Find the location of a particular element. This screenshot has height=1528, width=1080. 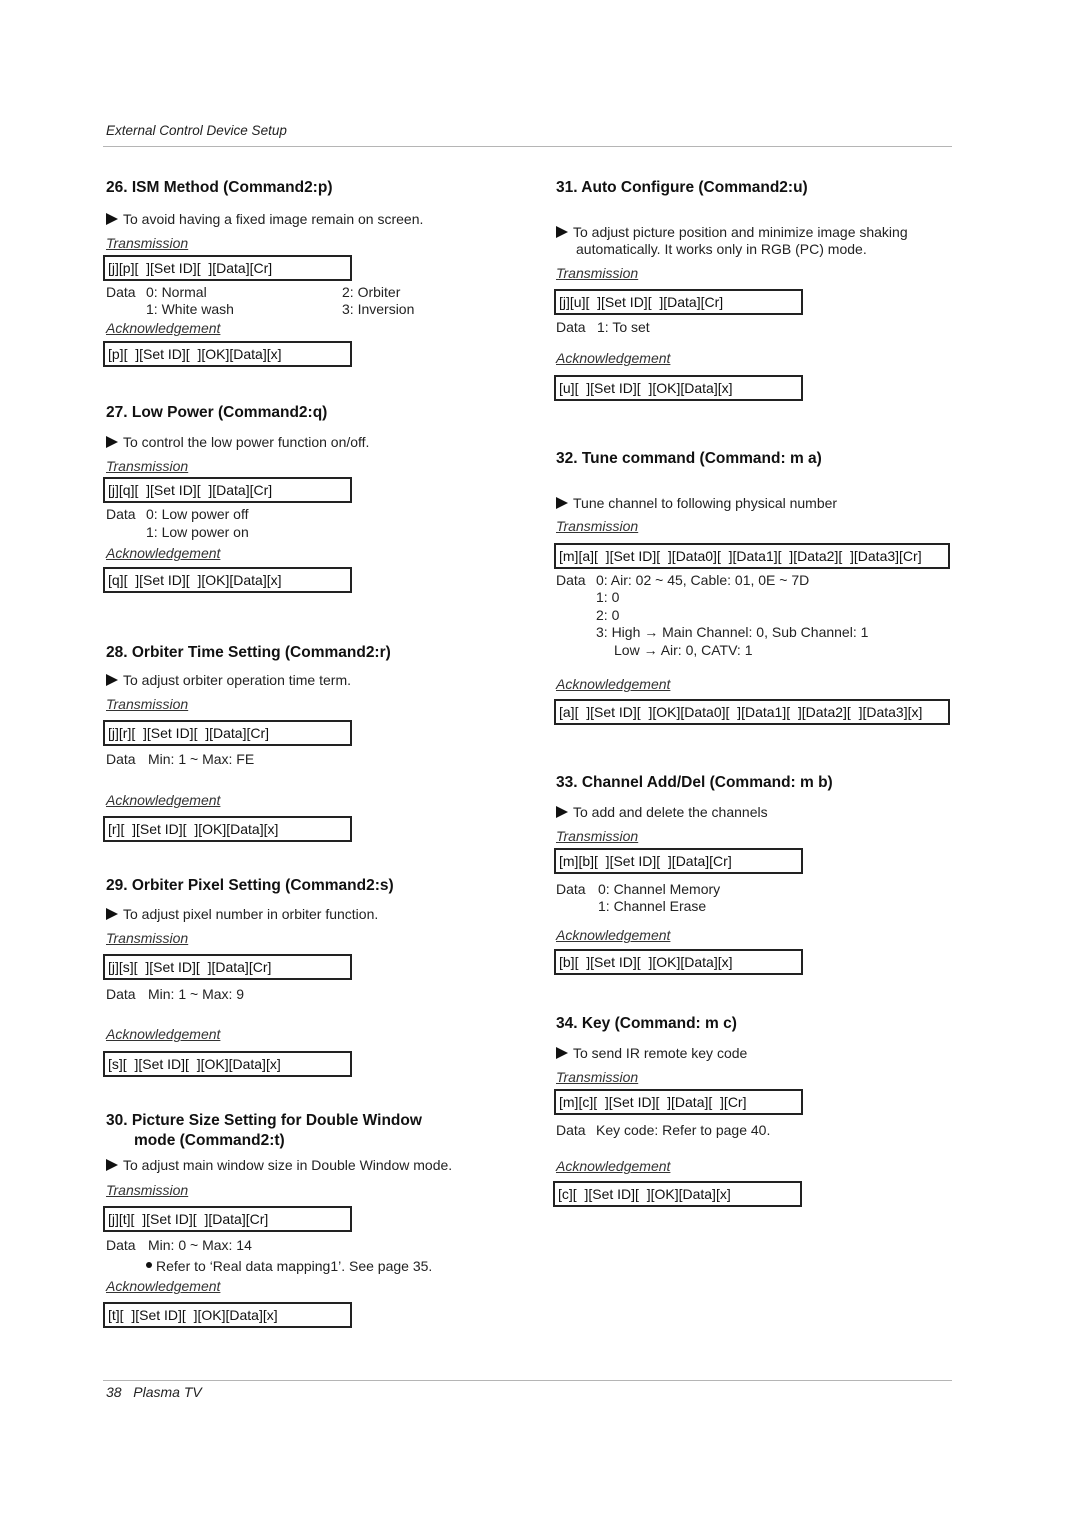

section-title: 32. Tune command (Command: m a) is located at coordinates (689, 458).